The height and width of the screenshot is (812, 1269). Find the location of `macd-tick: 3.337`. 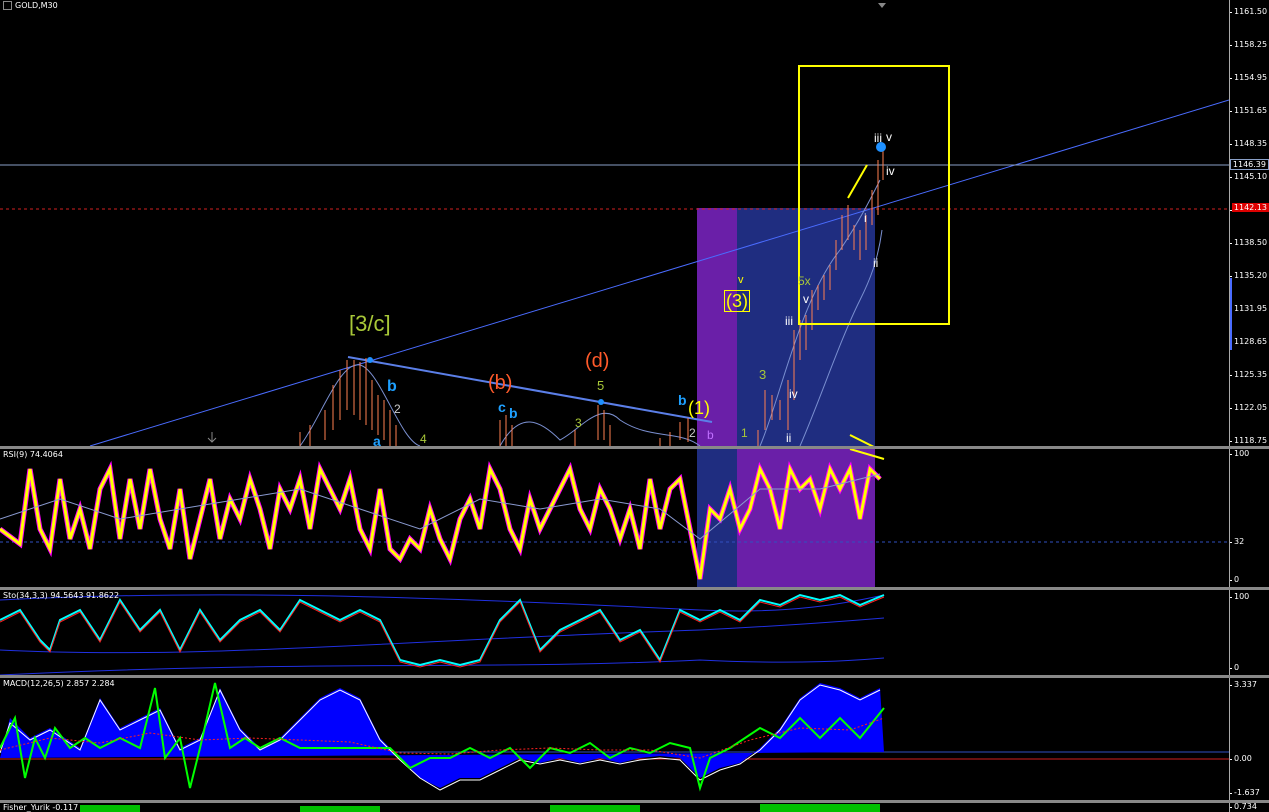

macd-tick: 3.337 is located at coordinates (1243, 684).